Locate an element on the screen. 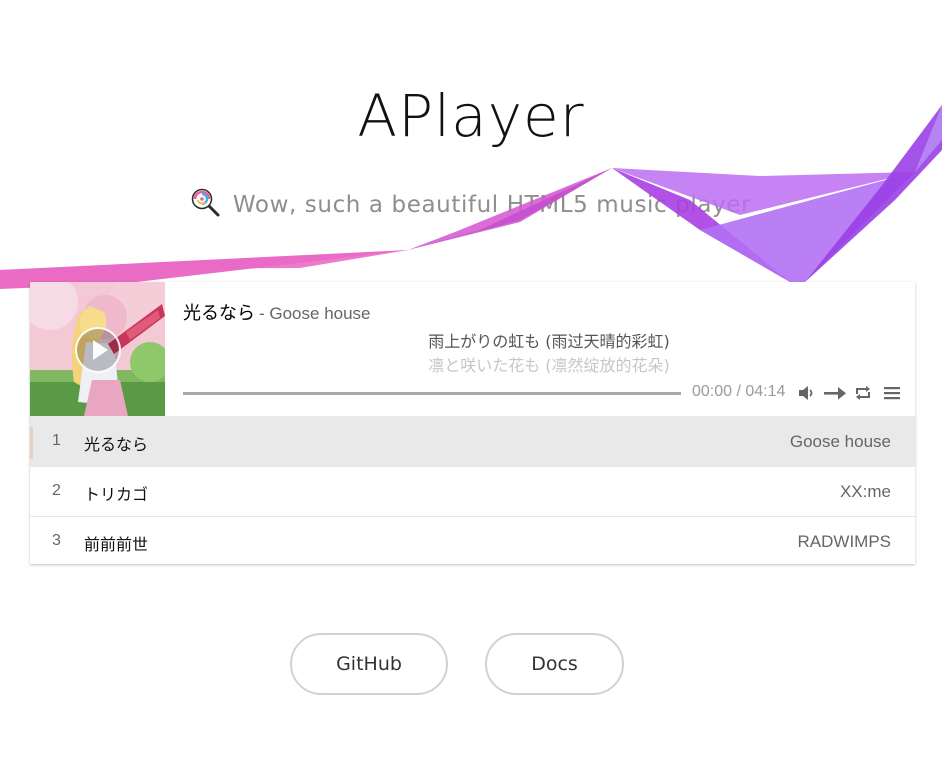  page-subtitle: Wow, such a beautiful HTML5 music player is located at coordinates (471, 203).